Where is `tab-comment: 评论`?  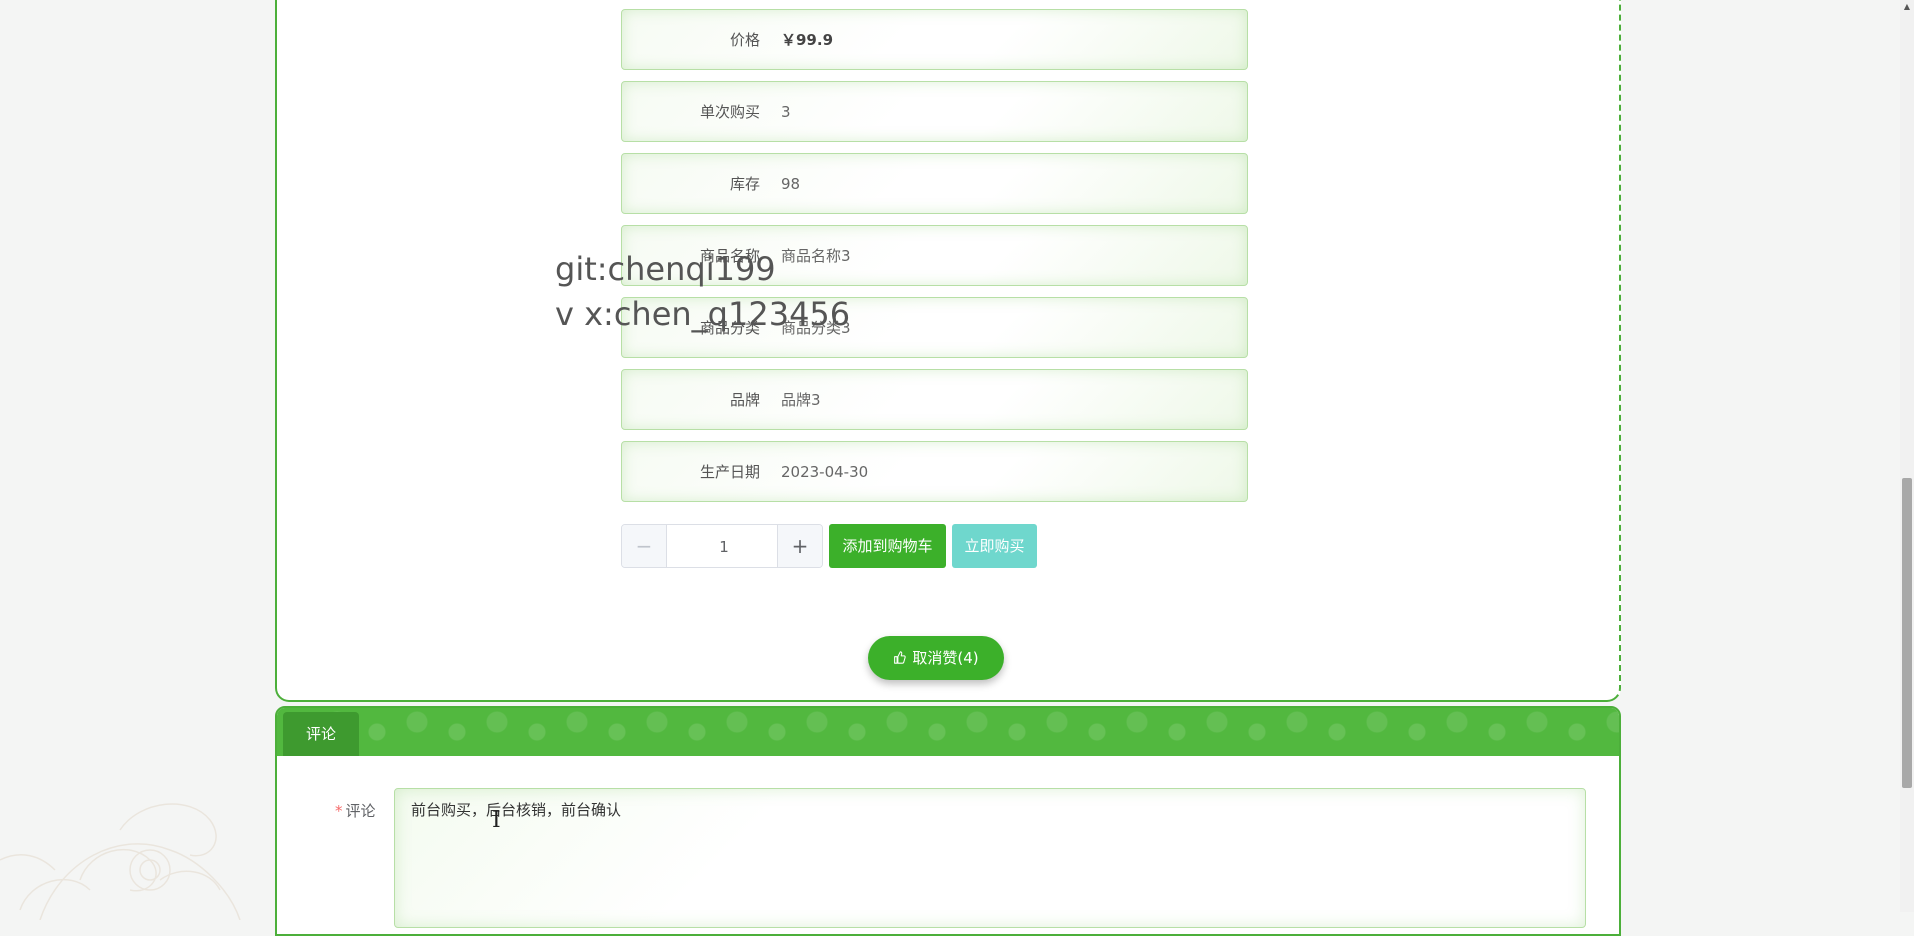
tab-comment: 评论 is located at coordinates (321, 734).